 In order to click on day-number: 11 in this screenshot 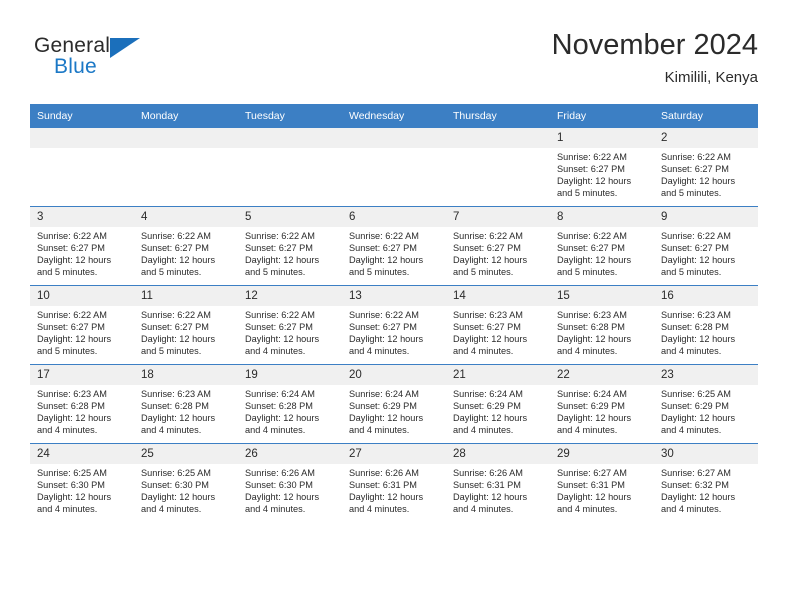, I will do `click(186, 296)`.